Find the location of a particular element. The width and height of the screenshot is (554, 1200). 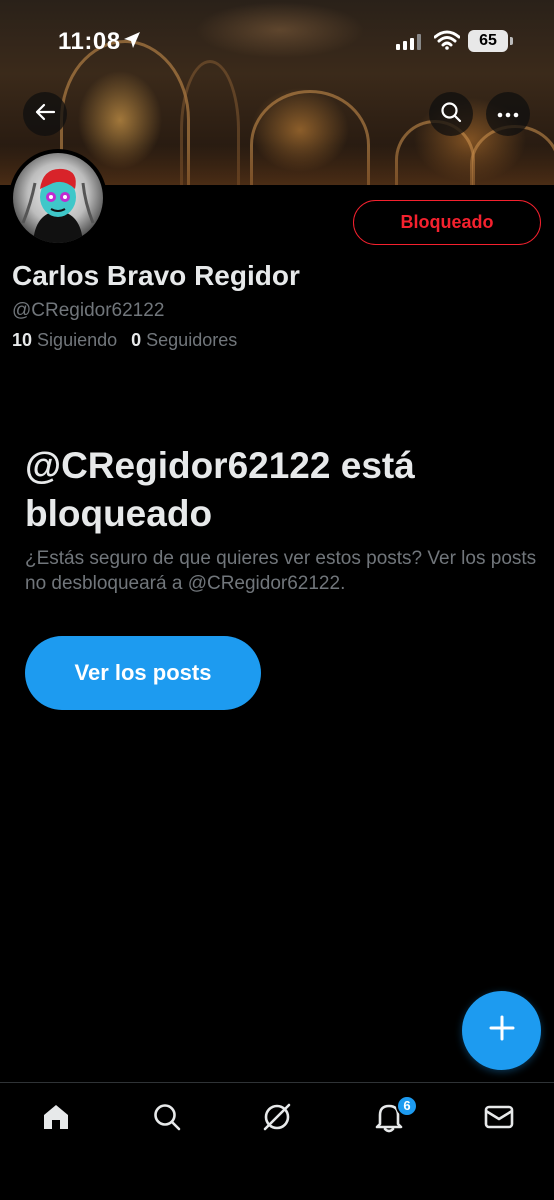

grok-icon is located at coordinates (277, 1119).